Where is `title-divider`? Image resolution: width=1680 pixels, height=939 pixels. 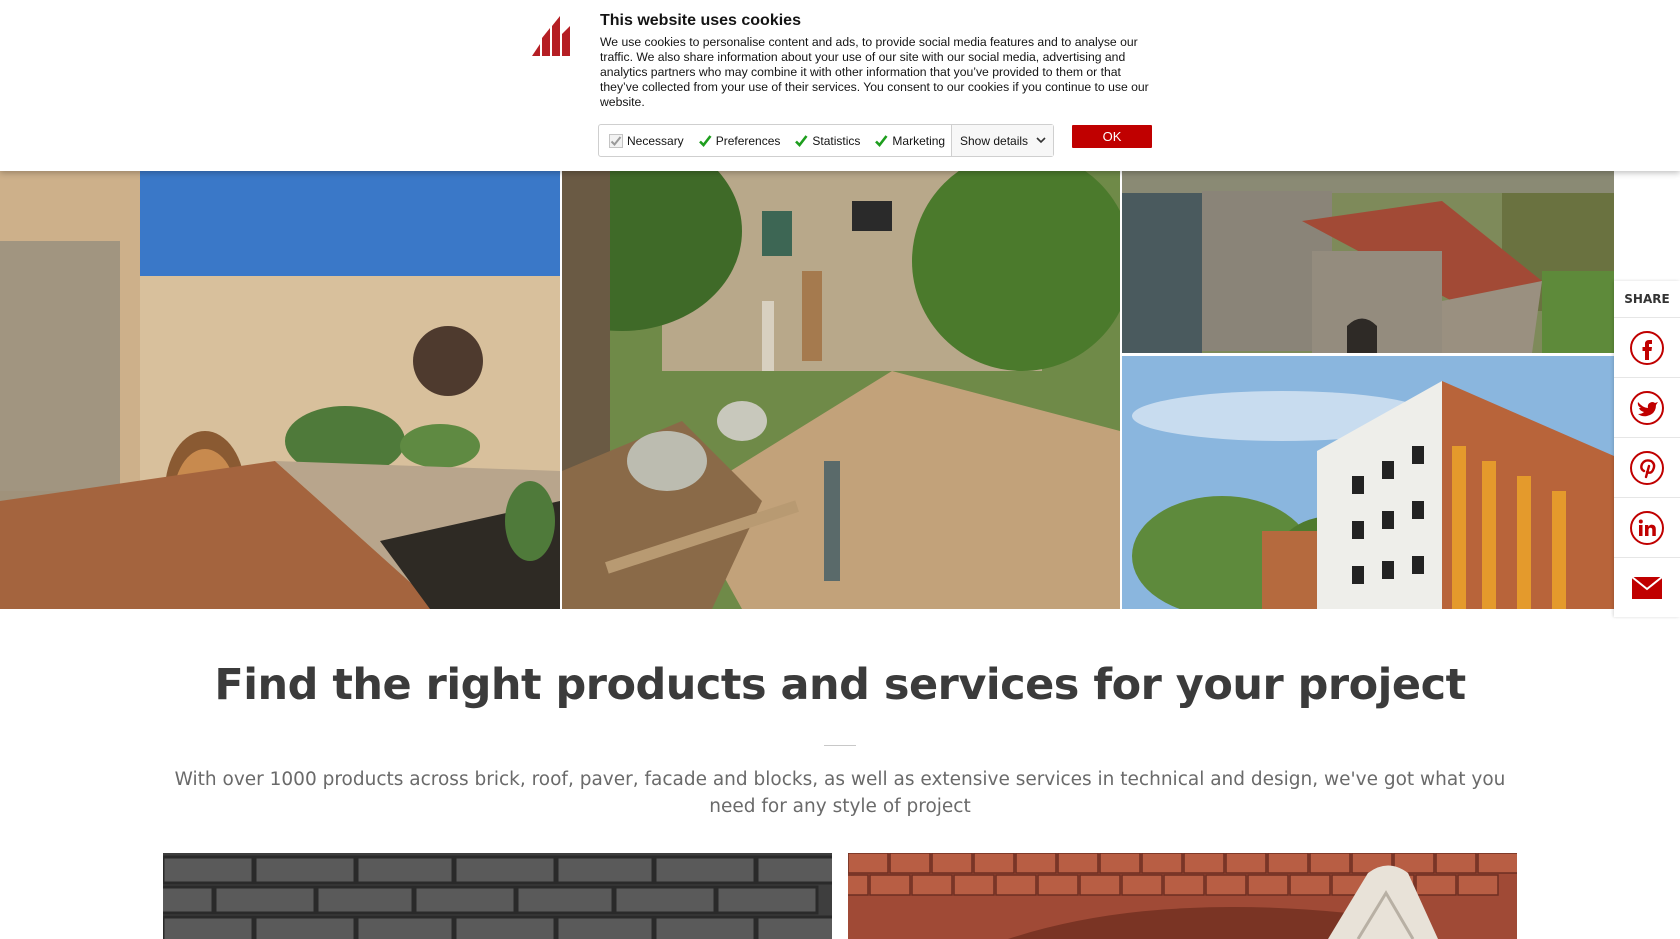
title-divider is located at coordinates (840, 745).